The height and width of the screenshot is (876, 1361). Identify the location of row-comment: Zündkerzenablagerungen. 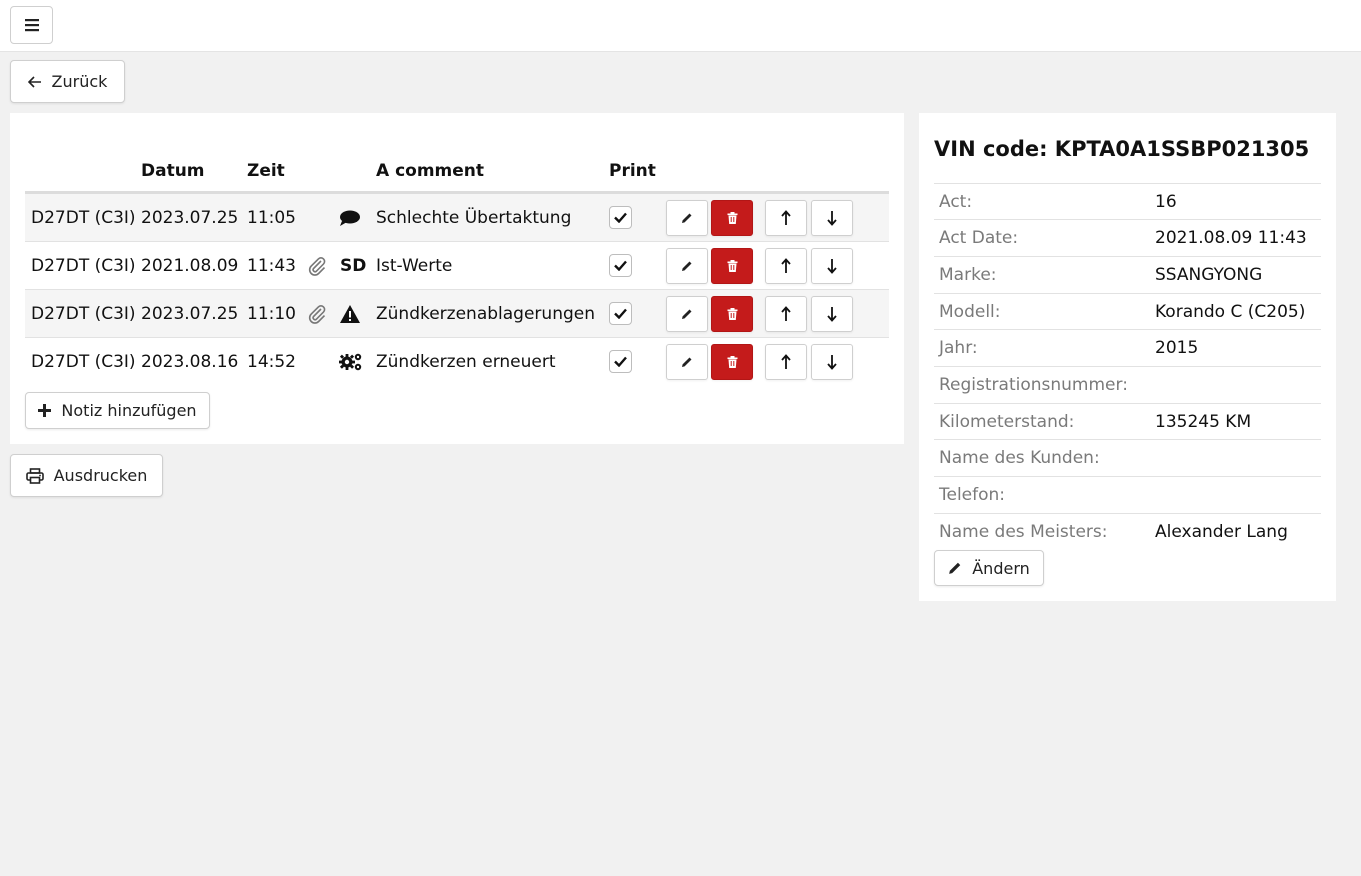
(485, 314).